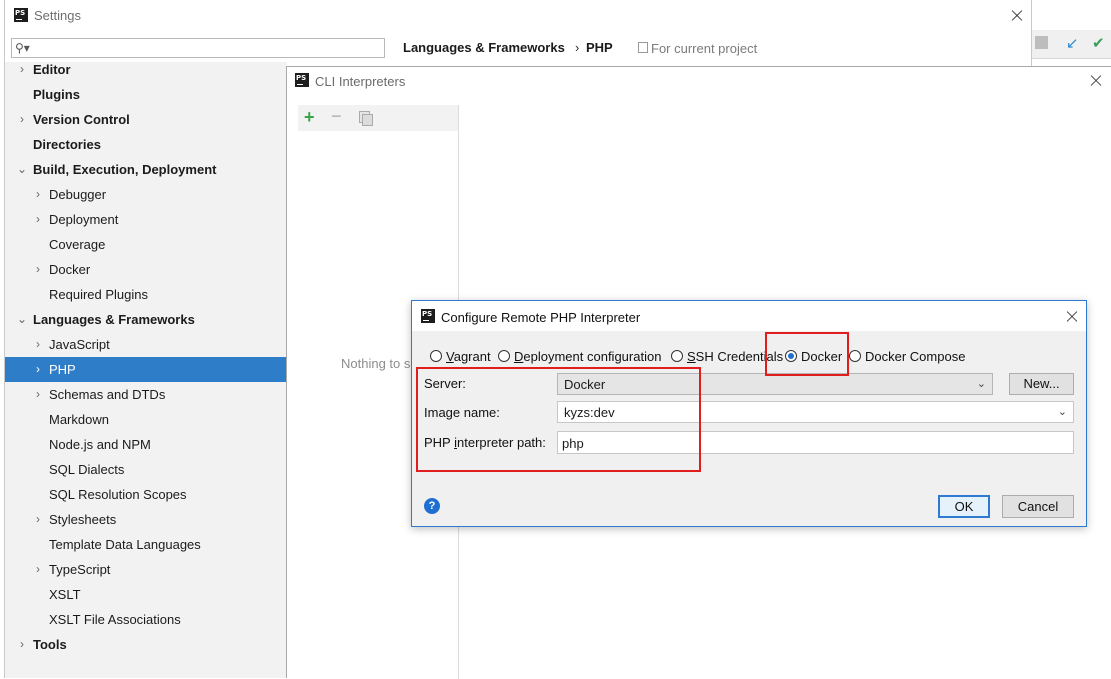 The image size is (1111, 679). What do you see at coordinates (518, 16) in the screenshot?
I see `settings-titlebar: PS Settings` at bounding box center [518, 16].